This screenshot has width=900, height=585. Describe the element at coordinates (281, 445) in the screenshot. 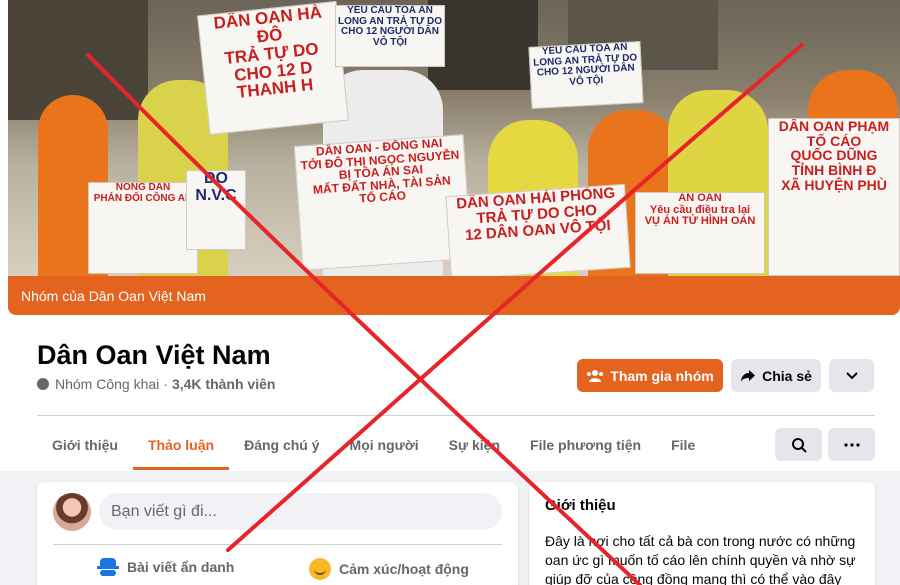

I see `tab-featured: Đáng chú ý` at that location.